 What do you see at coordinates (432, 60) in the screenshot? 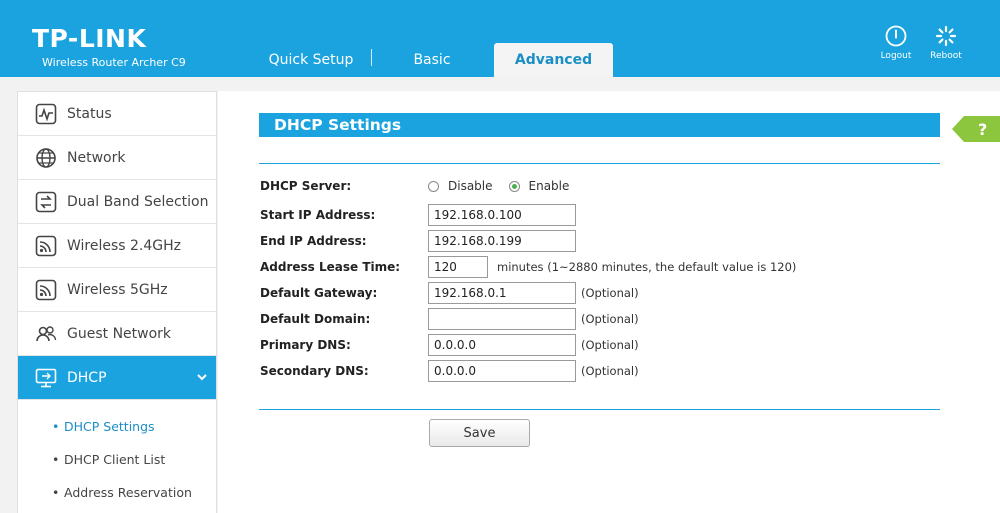
I see `tab-basic: Basic` at bounding box center [432, 60].